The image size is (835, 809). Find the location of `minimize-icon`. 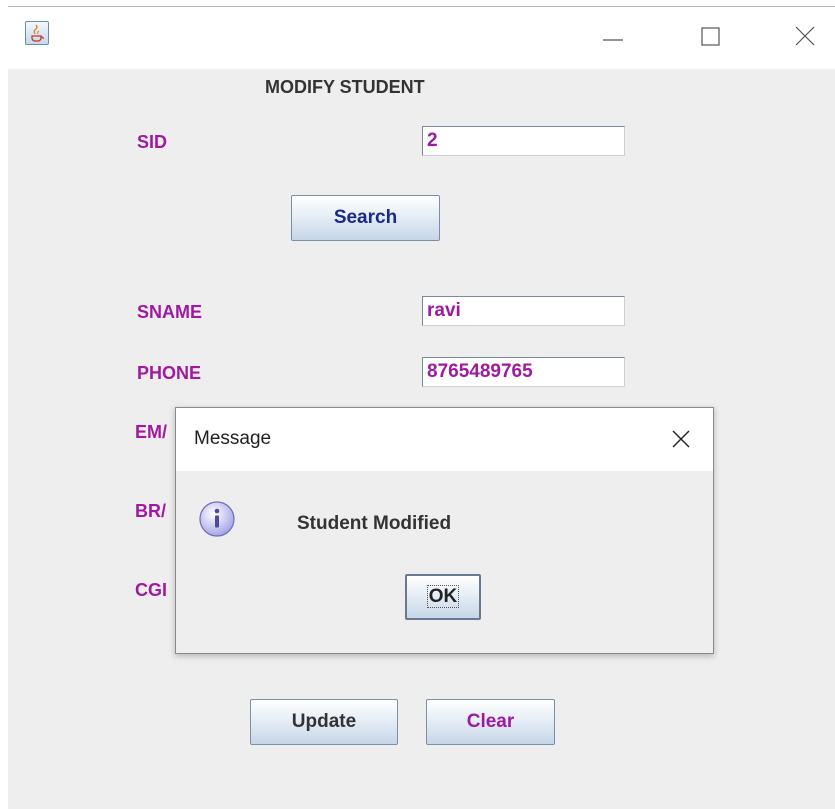

minimize-icon is located at coordinates (613, 36).